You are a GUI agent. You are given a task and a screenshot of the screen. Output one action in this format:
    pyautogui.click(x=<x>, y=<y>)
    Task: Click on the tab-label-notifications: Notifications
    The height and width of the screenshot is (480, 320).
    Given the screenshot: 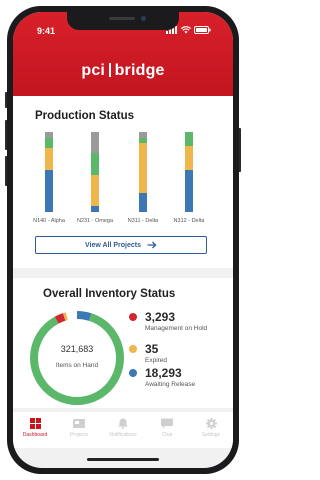 What is the action you would take?
    pyautogui.click(x=123, y=435)
    